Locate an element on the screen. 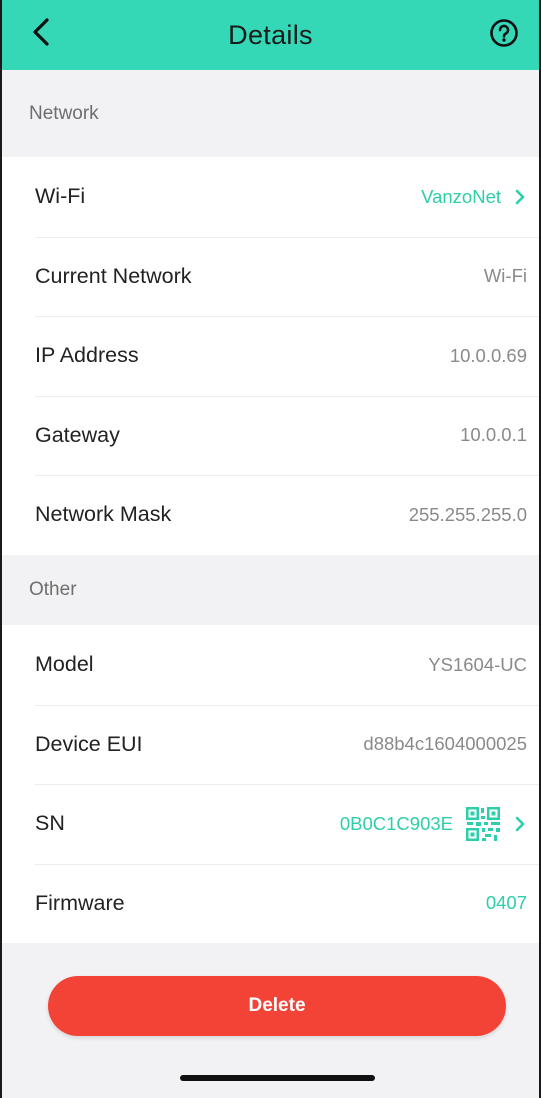 The image size is (541, 1098). top-navigation-bar: Details is located at coordinates (270, 35).